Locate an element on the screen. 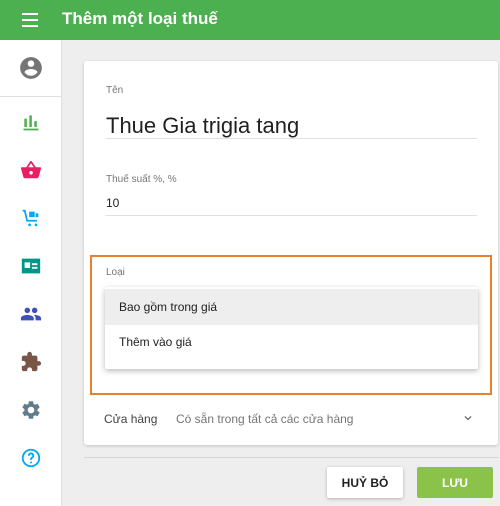  rate-underline is located at coordinates (291, 215).